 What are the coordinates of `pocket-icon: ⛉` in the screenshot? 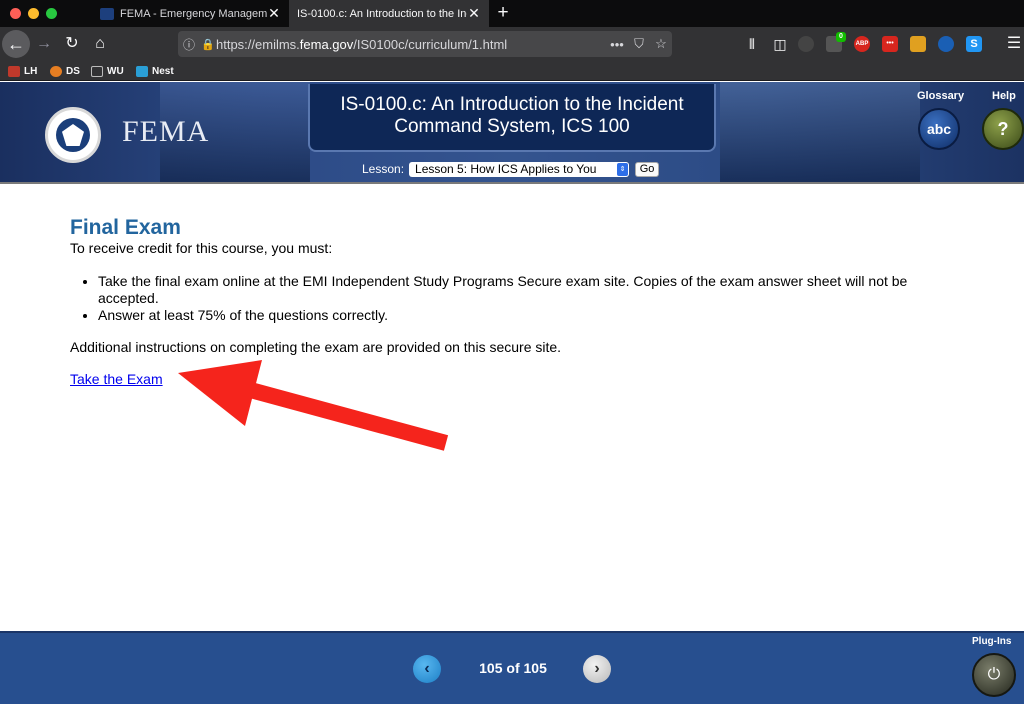 It's located at (639, 44).